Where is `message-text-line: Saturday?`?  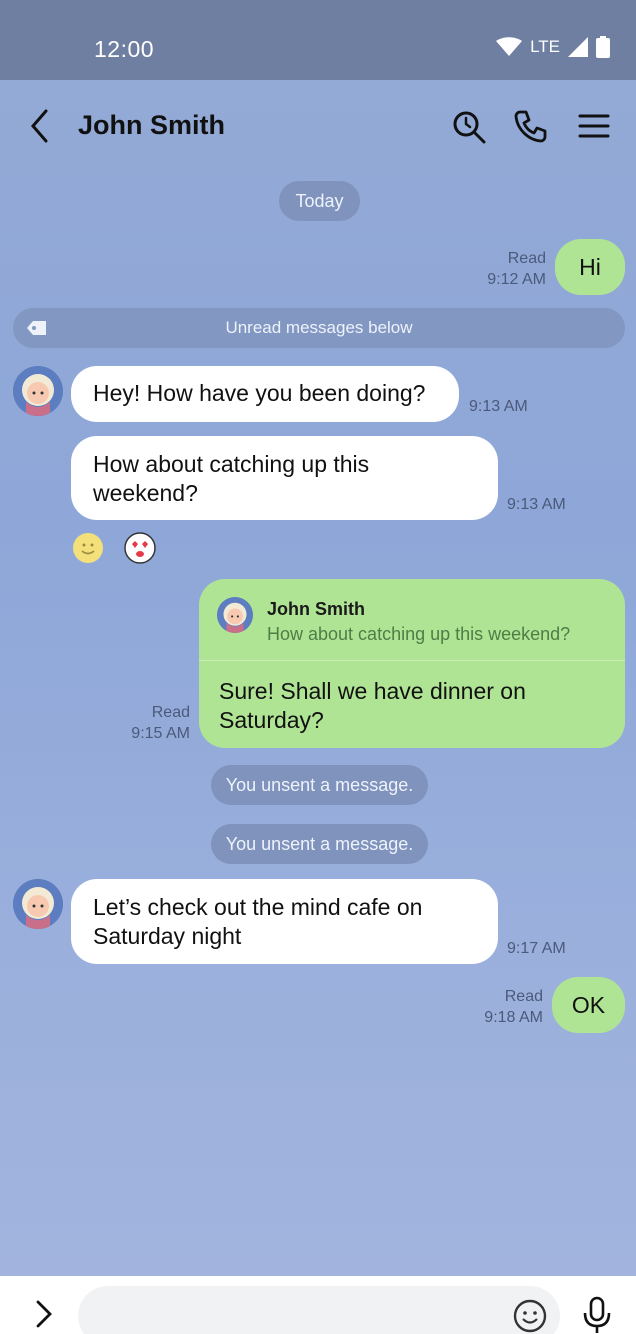
message-text-line: Saturday? is located at coordinates (271, 720).